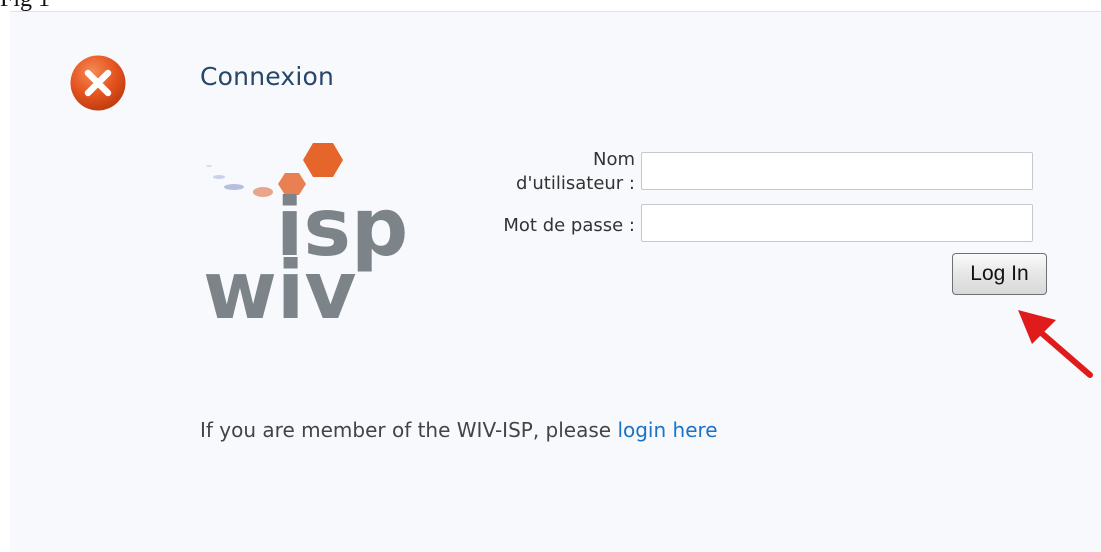 The image size is (1101, 552). I want to click on arrow-icon, so click(1055, 344).